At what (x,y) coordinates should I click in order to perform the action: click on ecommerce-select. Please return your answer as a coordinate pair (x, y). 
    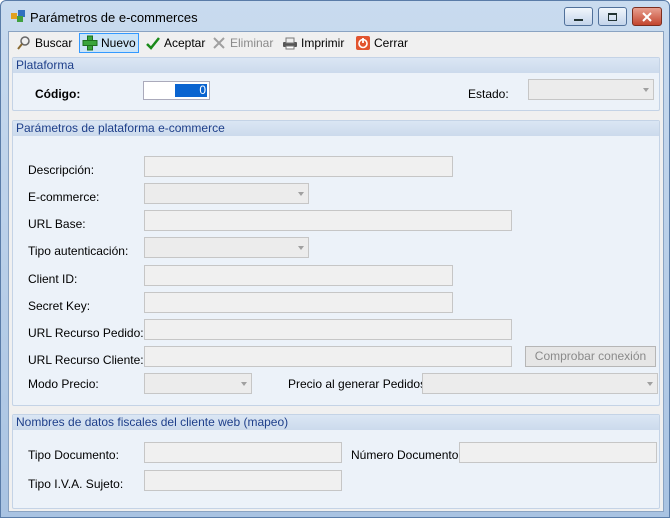
    Looking at the image, I should click on (226, 193).